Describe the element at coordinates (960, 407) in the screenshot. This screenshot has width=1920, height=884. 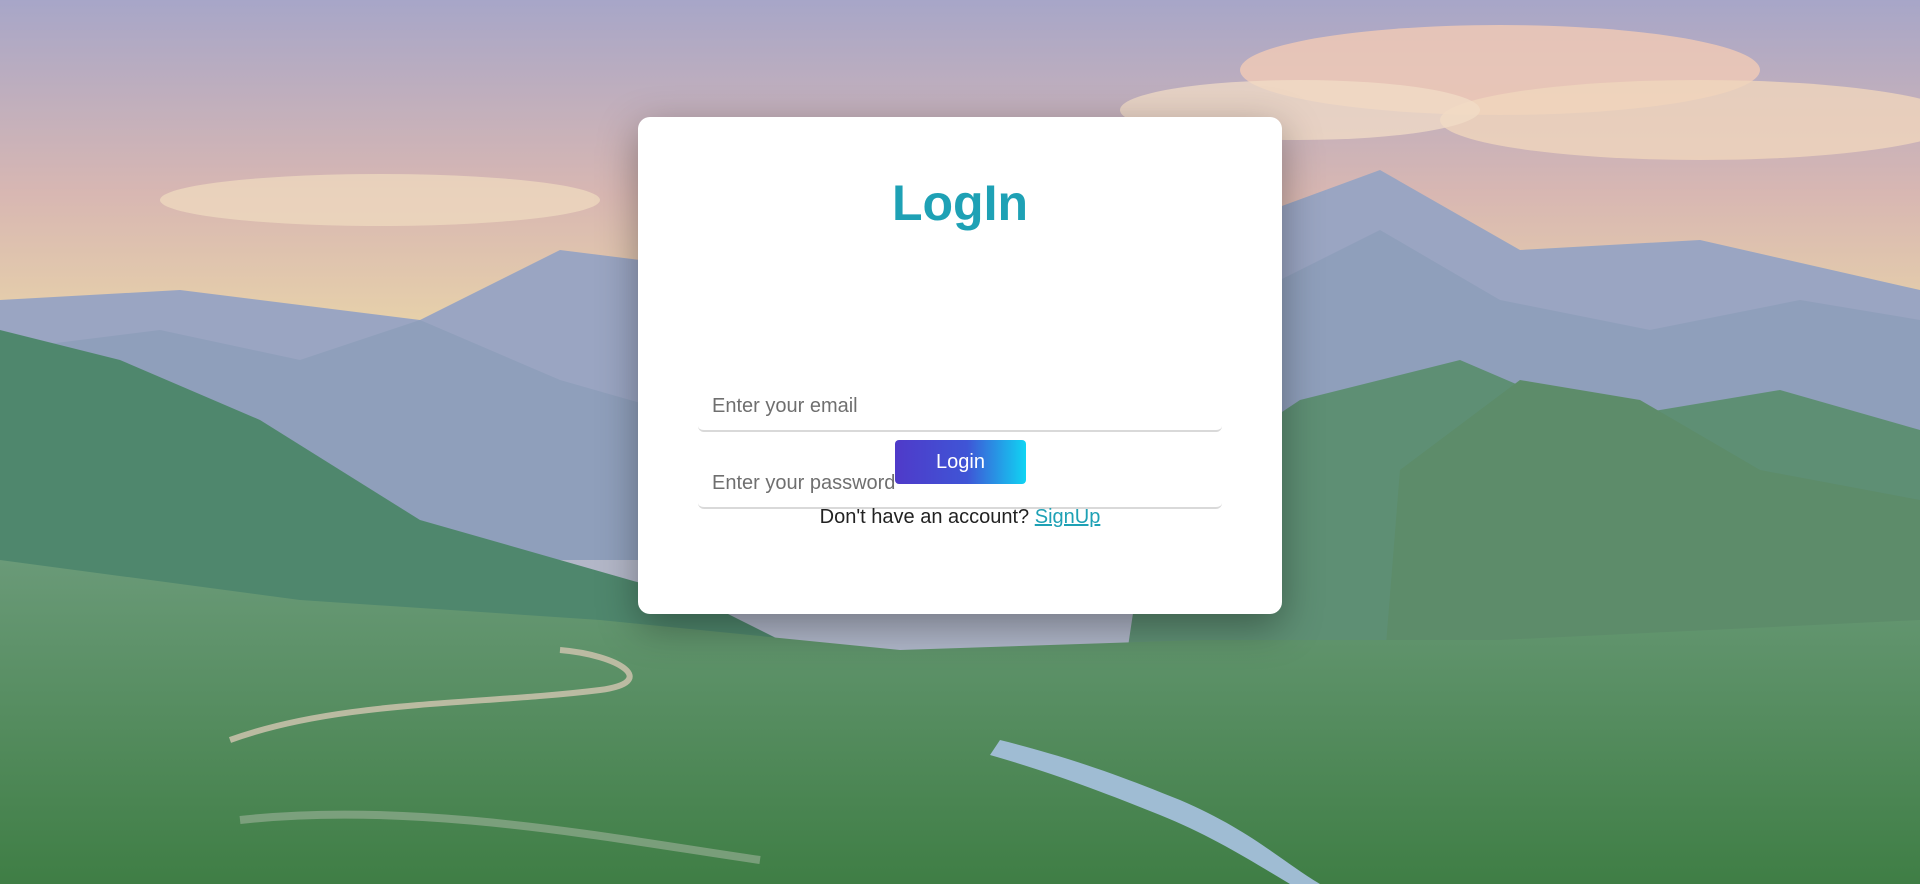
I see `email-field` at that location.